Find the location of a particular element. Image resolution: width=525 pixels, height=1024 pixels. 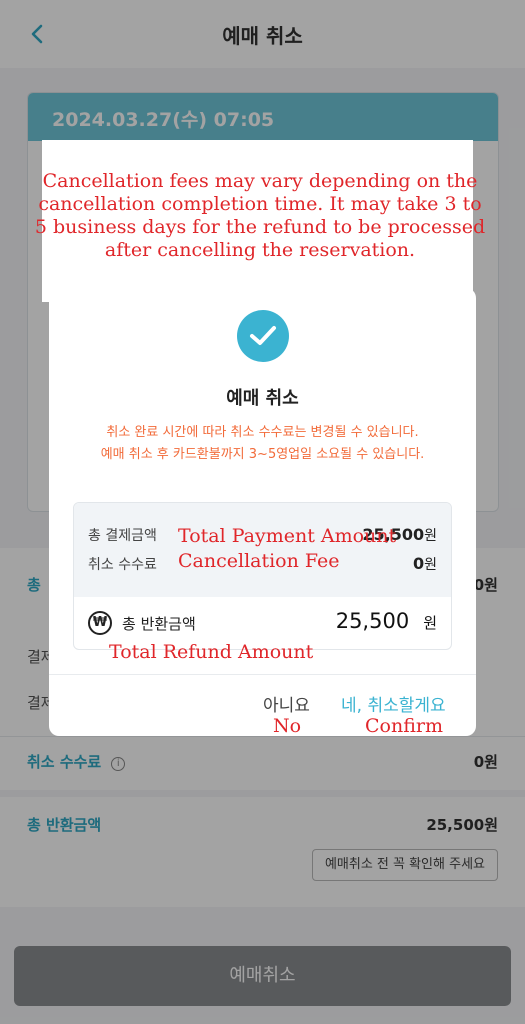

translation-cancellation-fee: Cancellation Fee is located at coordinates (259, 561).